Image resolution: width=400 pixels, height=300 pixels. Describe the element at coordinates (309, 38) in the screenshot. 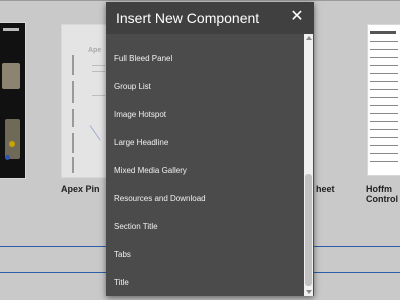

I see `chevron-up-icon` at that location.